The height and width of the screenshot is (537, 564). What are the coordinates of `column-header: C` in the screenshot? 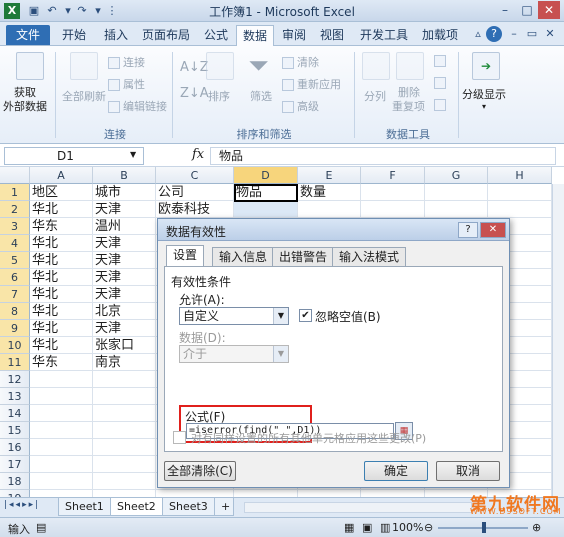 It's located at (195, 175).